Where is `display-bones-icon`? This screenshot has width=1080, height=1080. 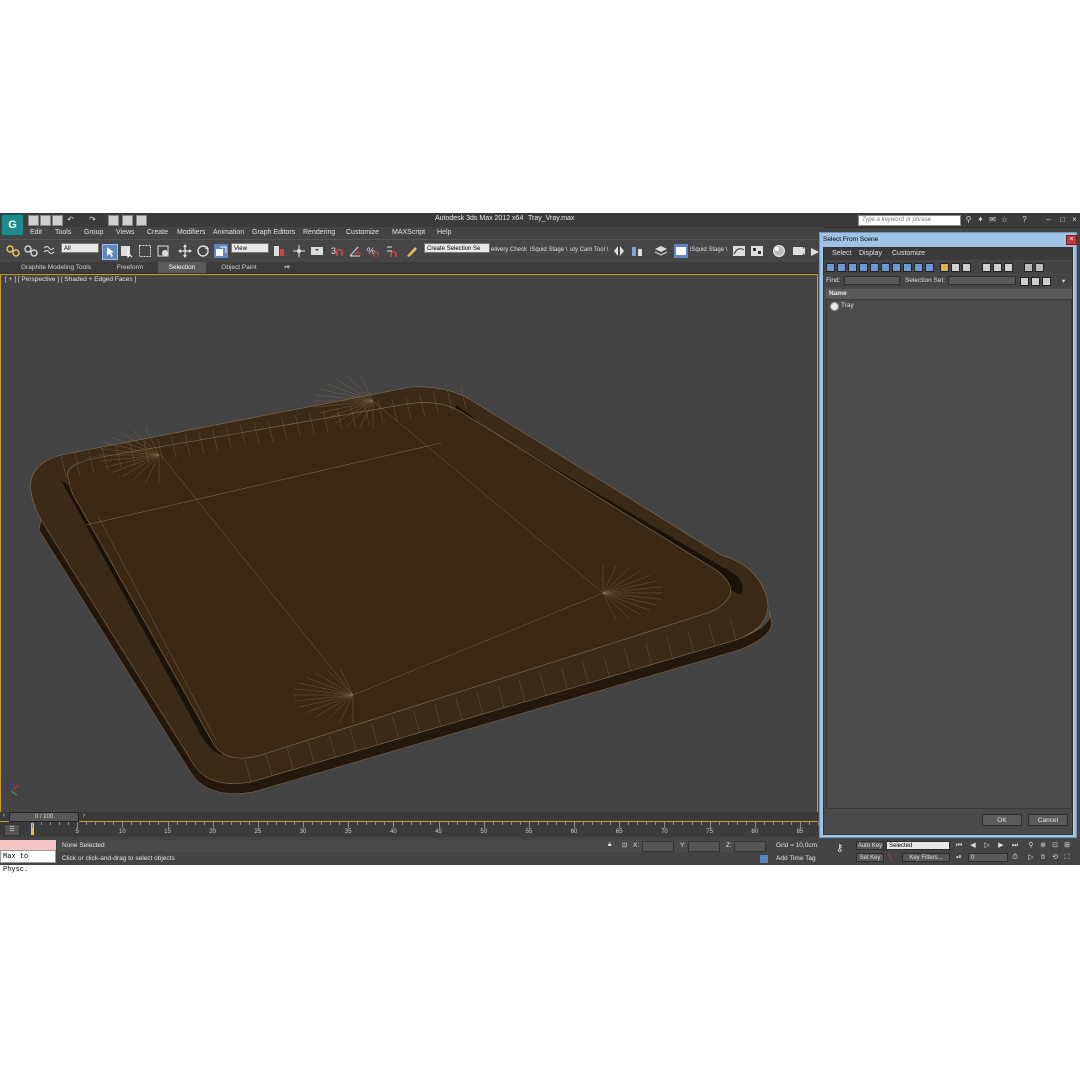 display-bones-icon is located at coordinates (918, 267).